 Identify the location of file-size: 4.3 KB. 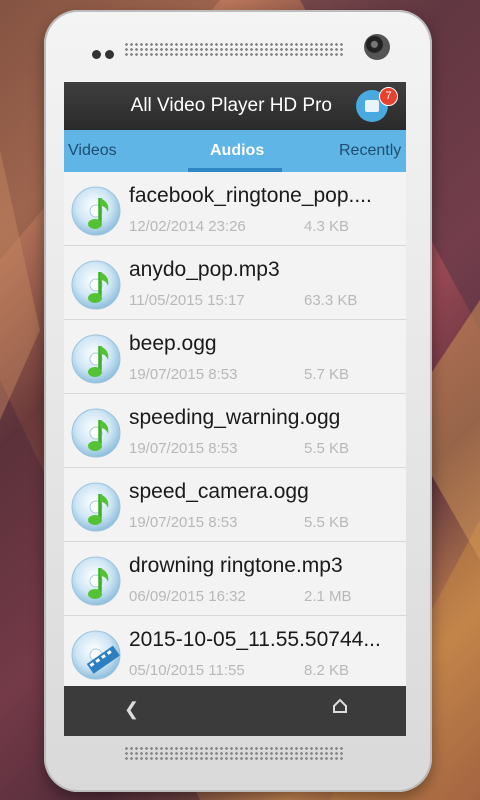
(327, 226).